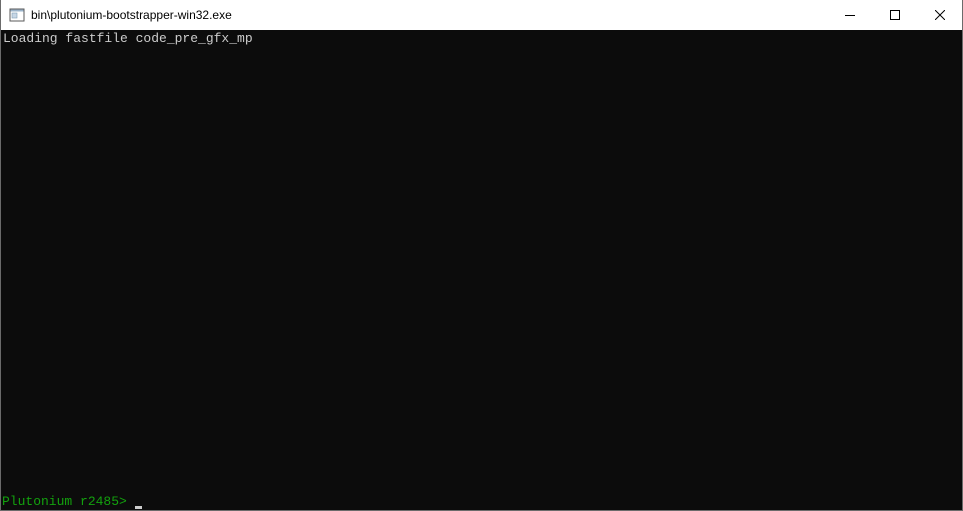 The image size is (963, 511). Describe the element at coordinates (481, 15) in the screenshot. I see `title-bar: bin\plutonium-bootstrapper-win32.exe` at that location.